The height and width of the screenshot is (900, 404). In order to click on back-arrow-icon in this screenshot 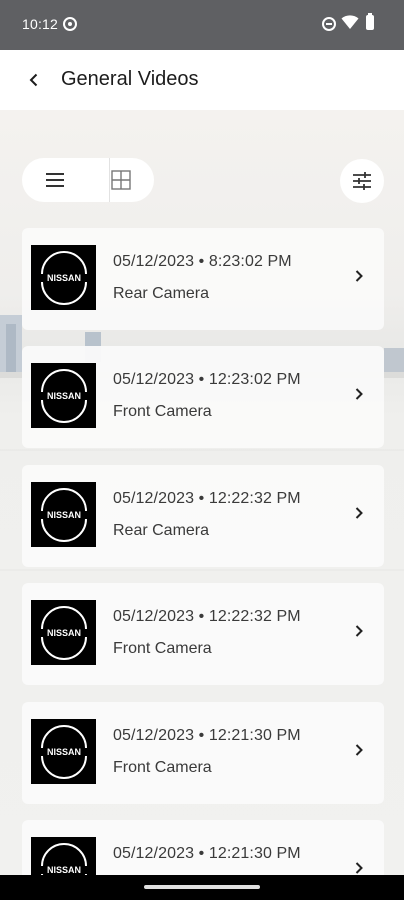, I will do `click(33, 80)`.